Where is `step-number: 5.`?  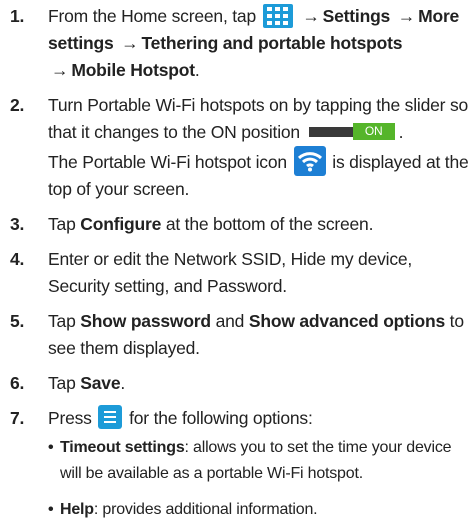
step-number: 5. is located at coordinates (17, 321).